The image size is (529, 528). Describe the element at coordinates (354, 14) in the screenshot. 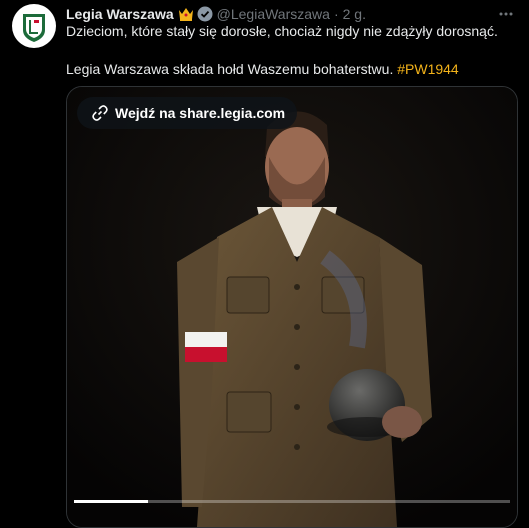

I see `tweet-timestamp: 2 g.` at that location.